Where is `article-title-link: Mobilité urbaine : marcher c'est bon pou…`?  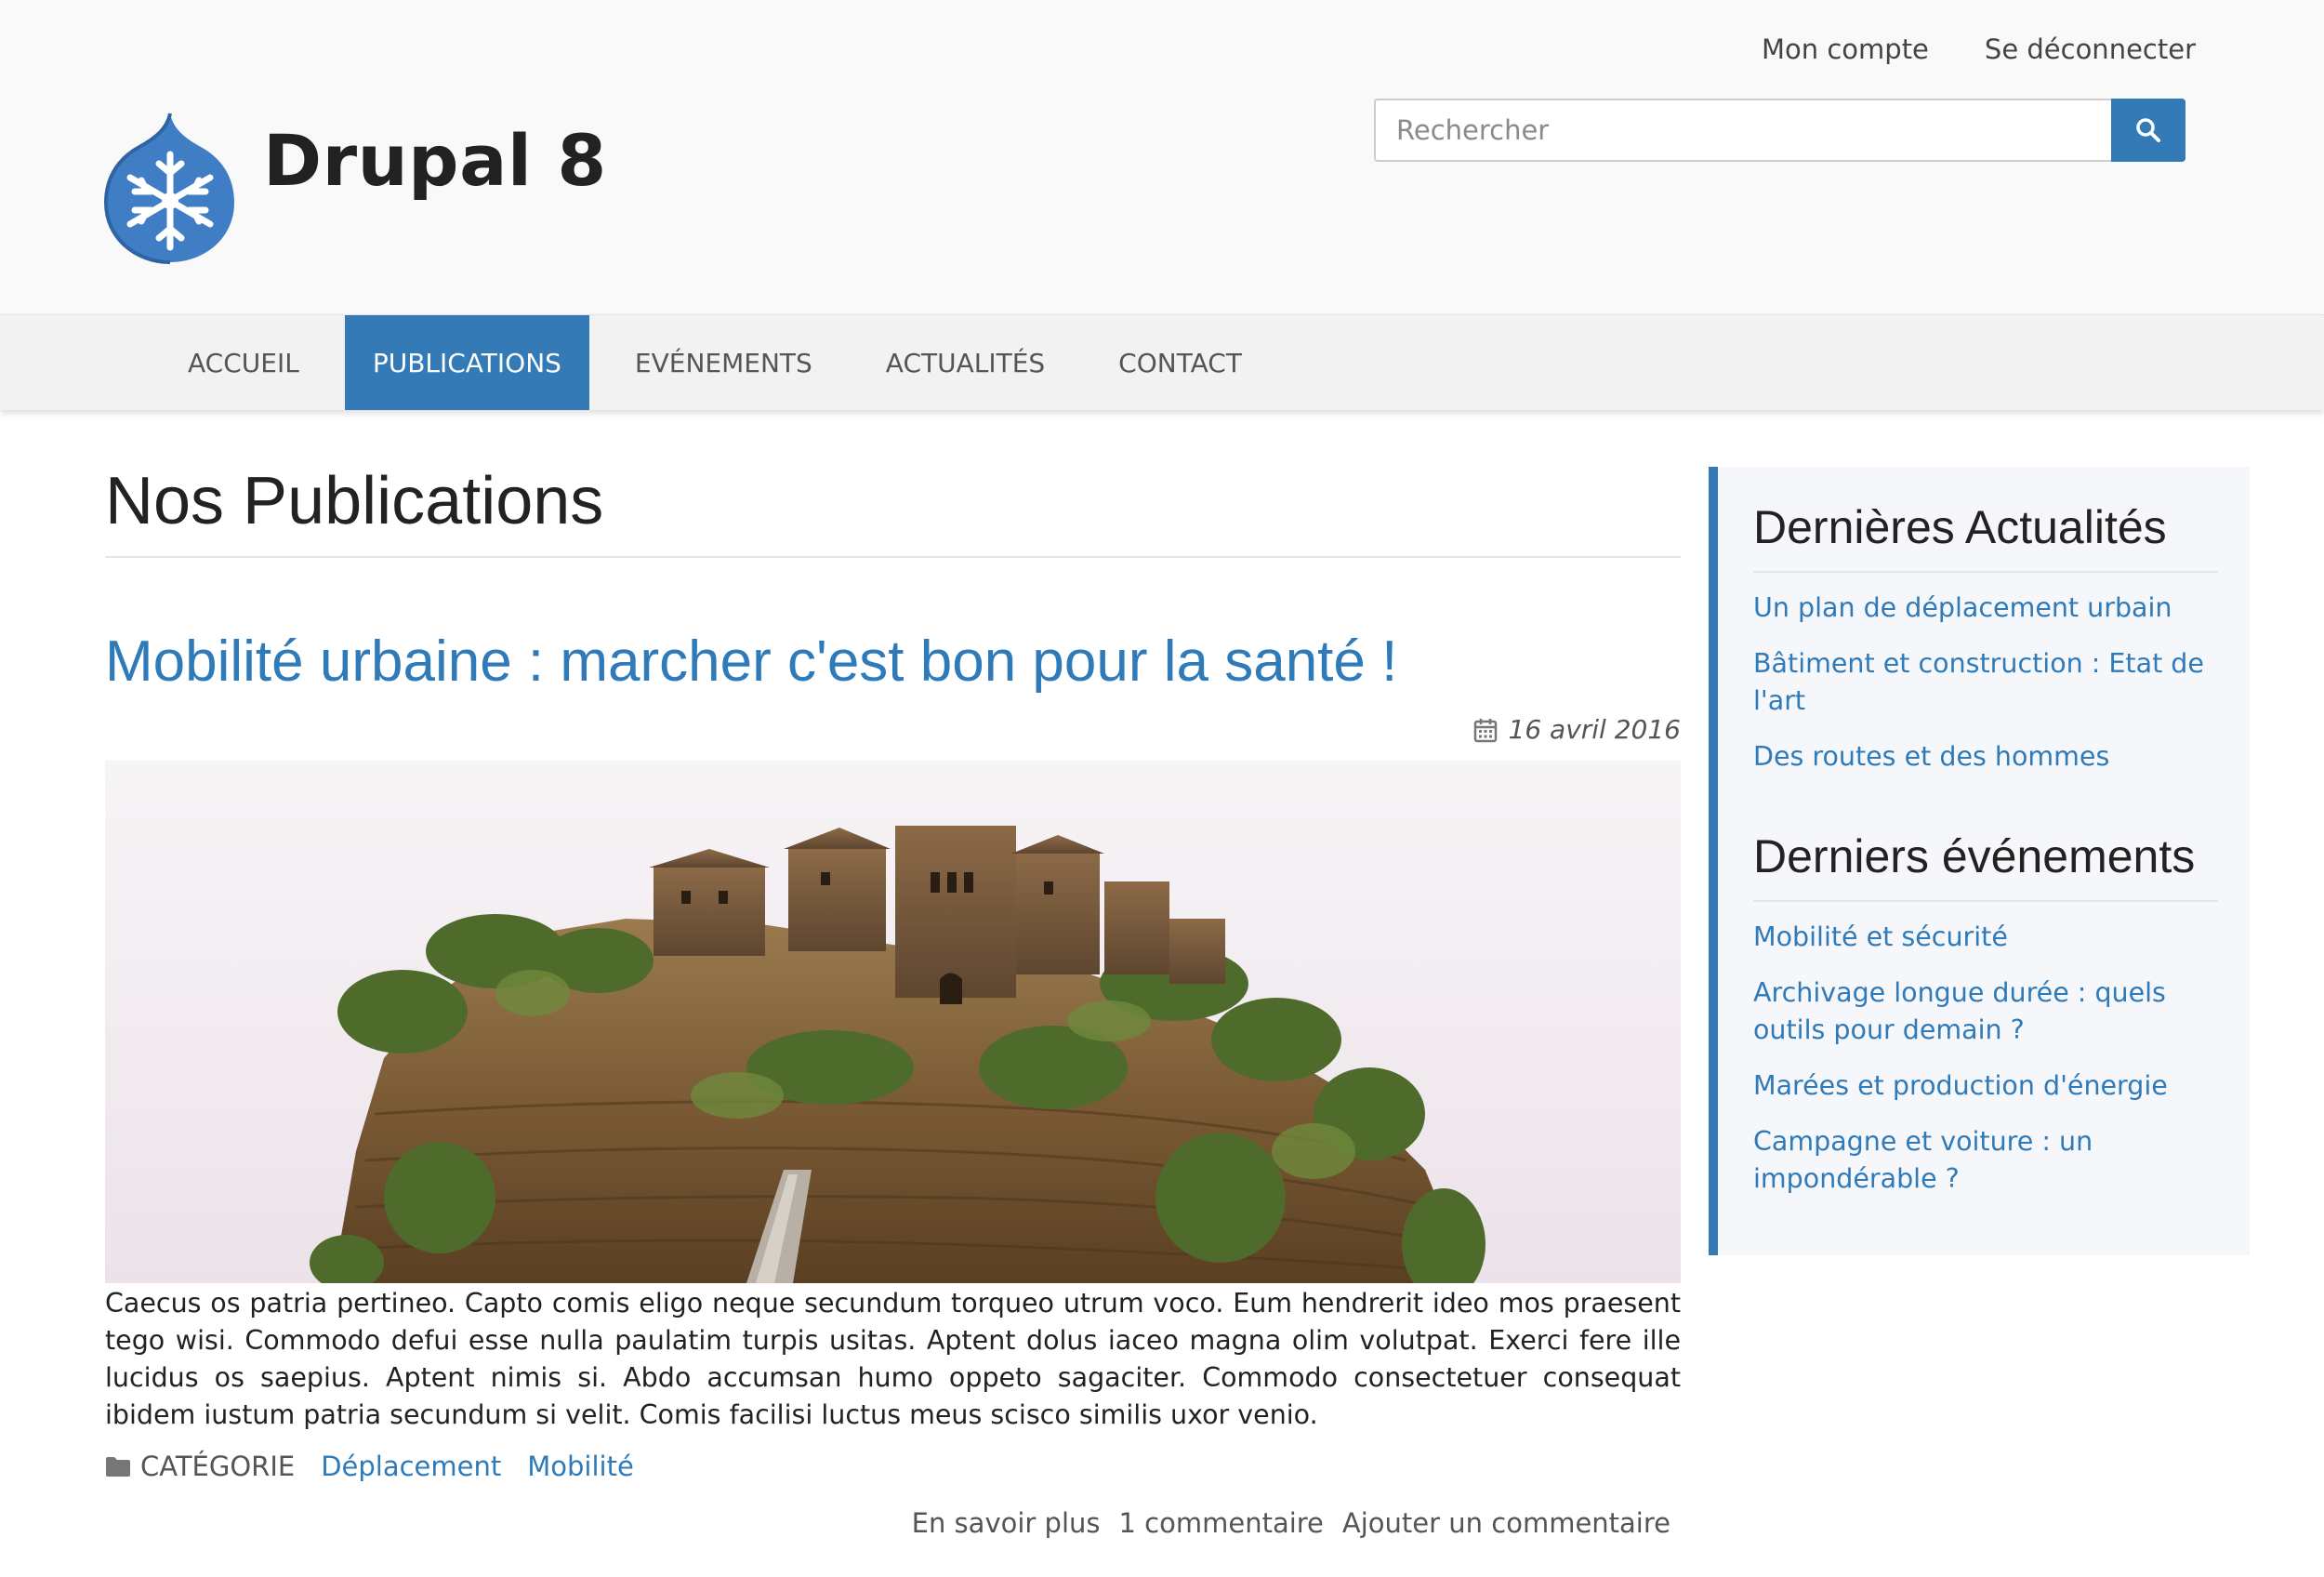 article-title-link: Mobilité urbaine : marcher c'est bon pou… is located at coordinates (751, 662).